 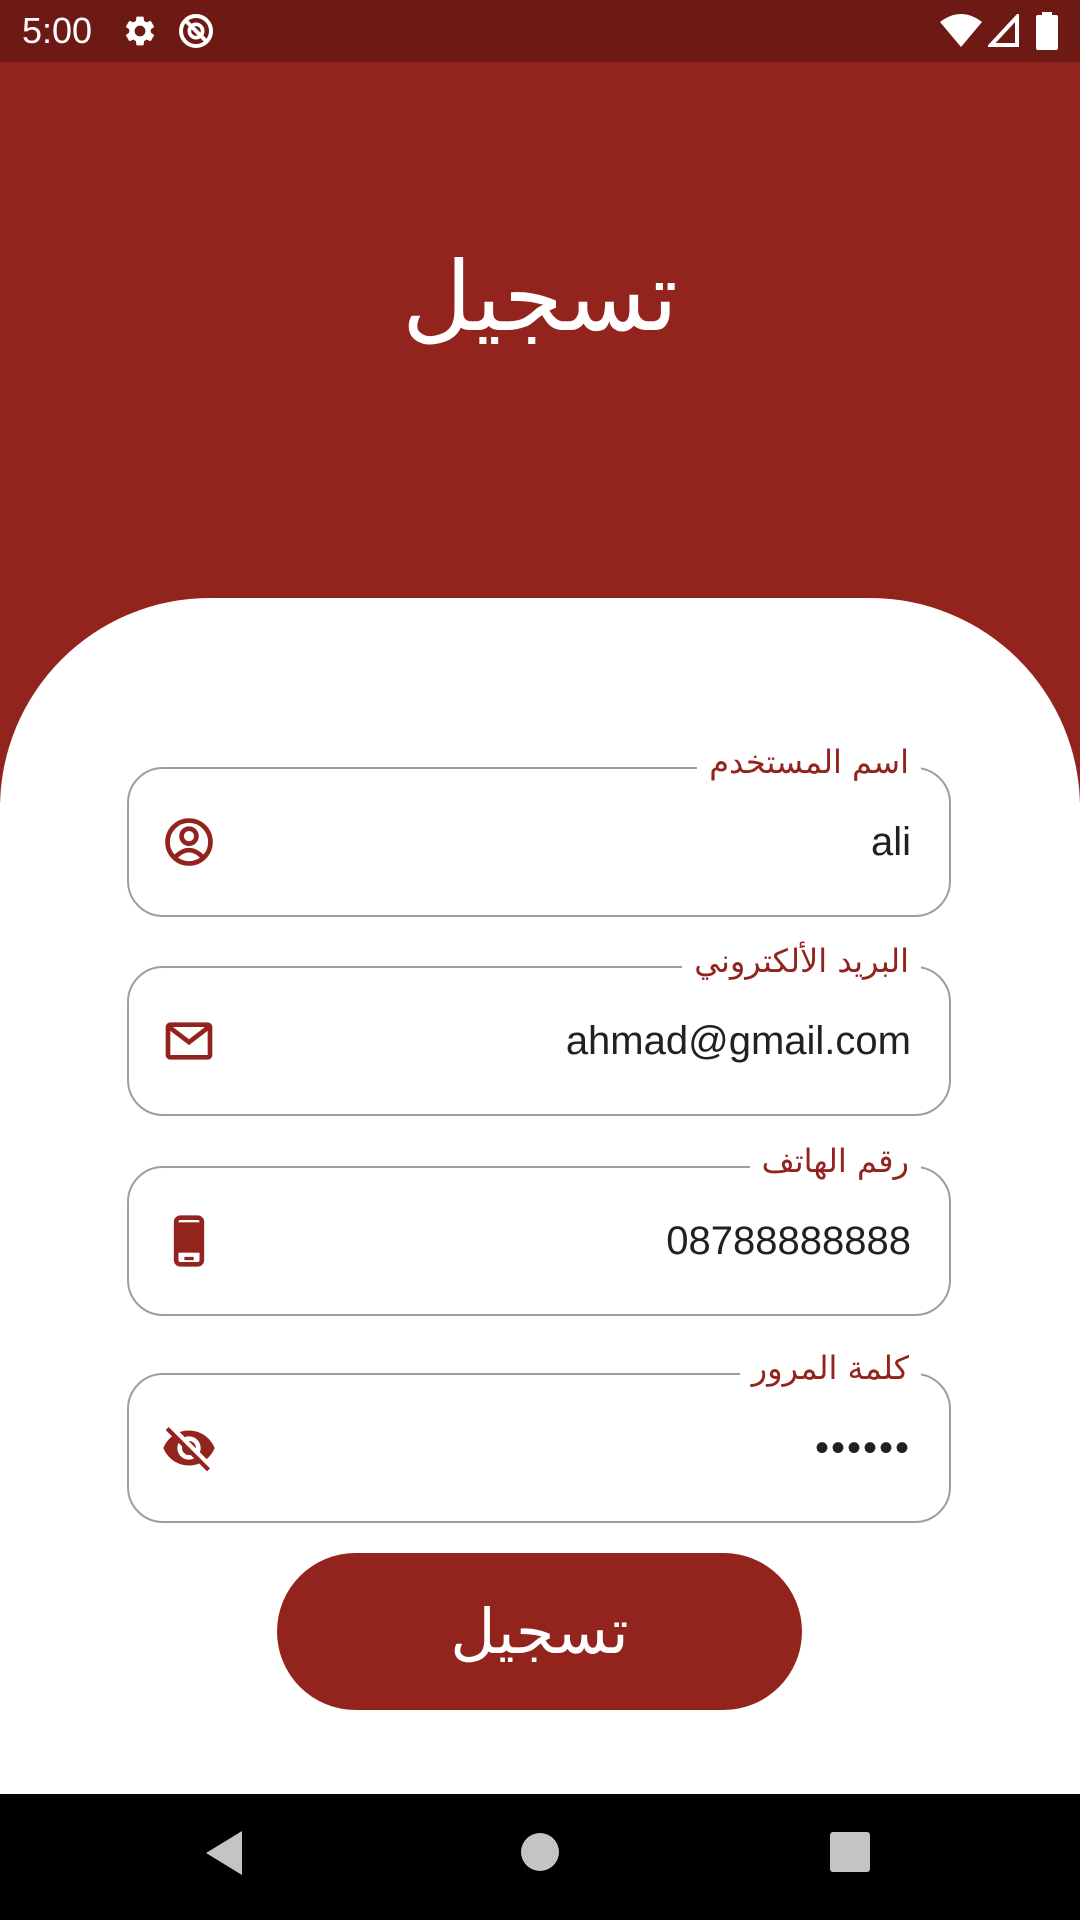 What do you see at coordinates (189, 1448) in the screenshot?
I see `visibility-off-icon` at bounding box center [189, 1448].